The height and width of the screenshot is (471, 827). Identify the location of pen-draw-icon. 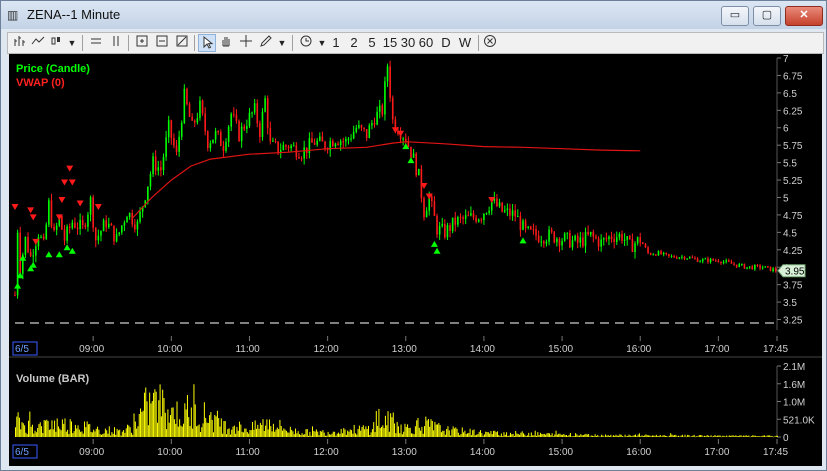
(266, 43).